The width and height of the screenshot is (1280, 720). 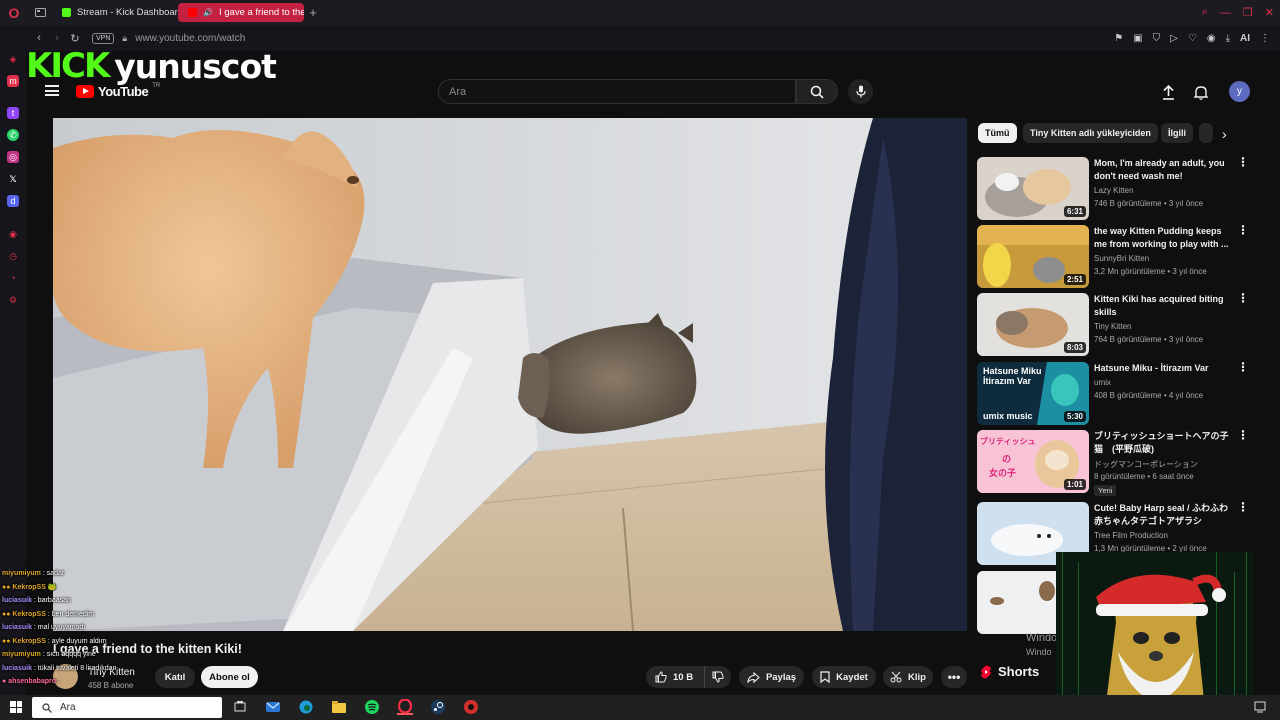 I want to click on chip-related: İlgili, so click(x=1177, y=133).